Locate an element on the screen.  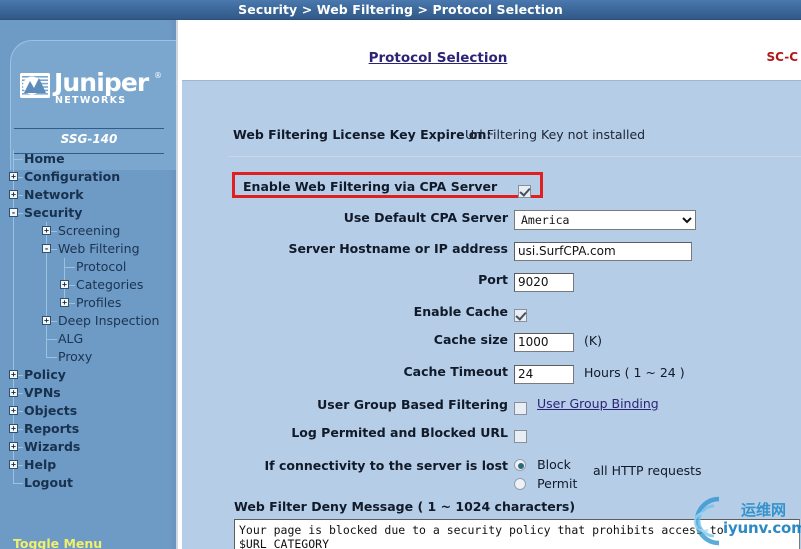
toggle-menu-link: Toggle Menu is located at coordinates (57, 542).